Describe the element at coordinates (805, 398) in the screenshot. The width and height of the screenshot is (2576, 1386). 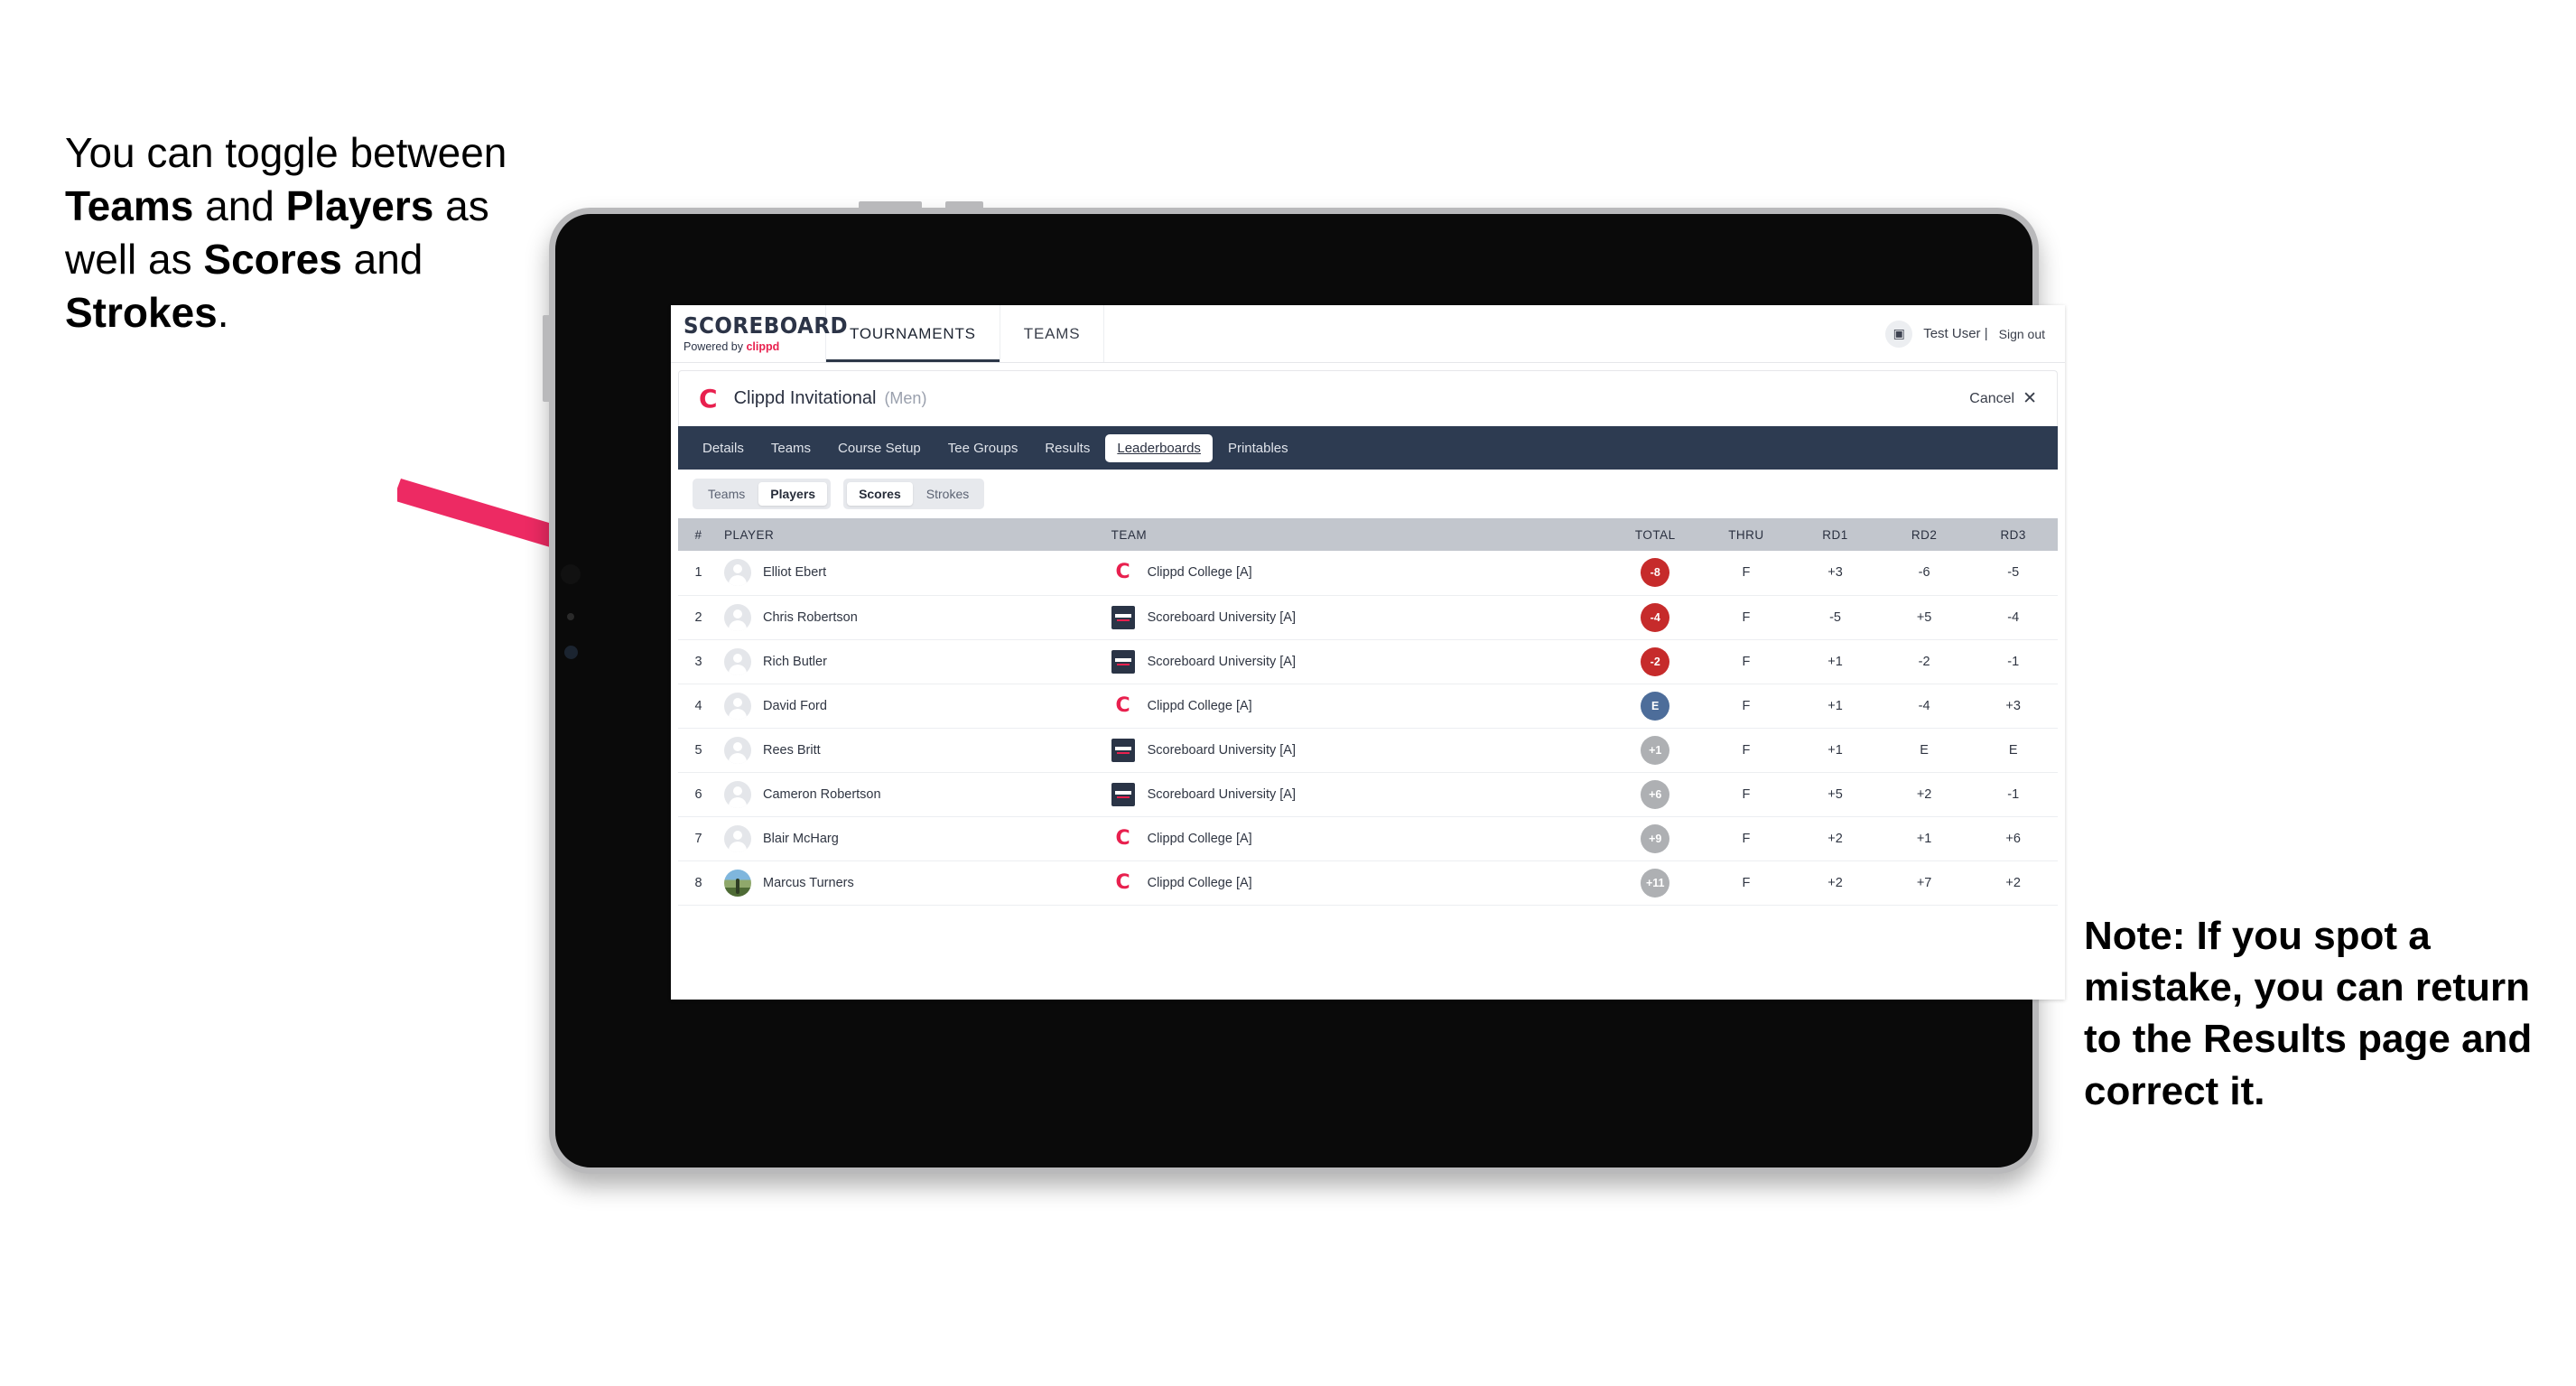
I see `tournament-title: Clippd Invitational` at that location.